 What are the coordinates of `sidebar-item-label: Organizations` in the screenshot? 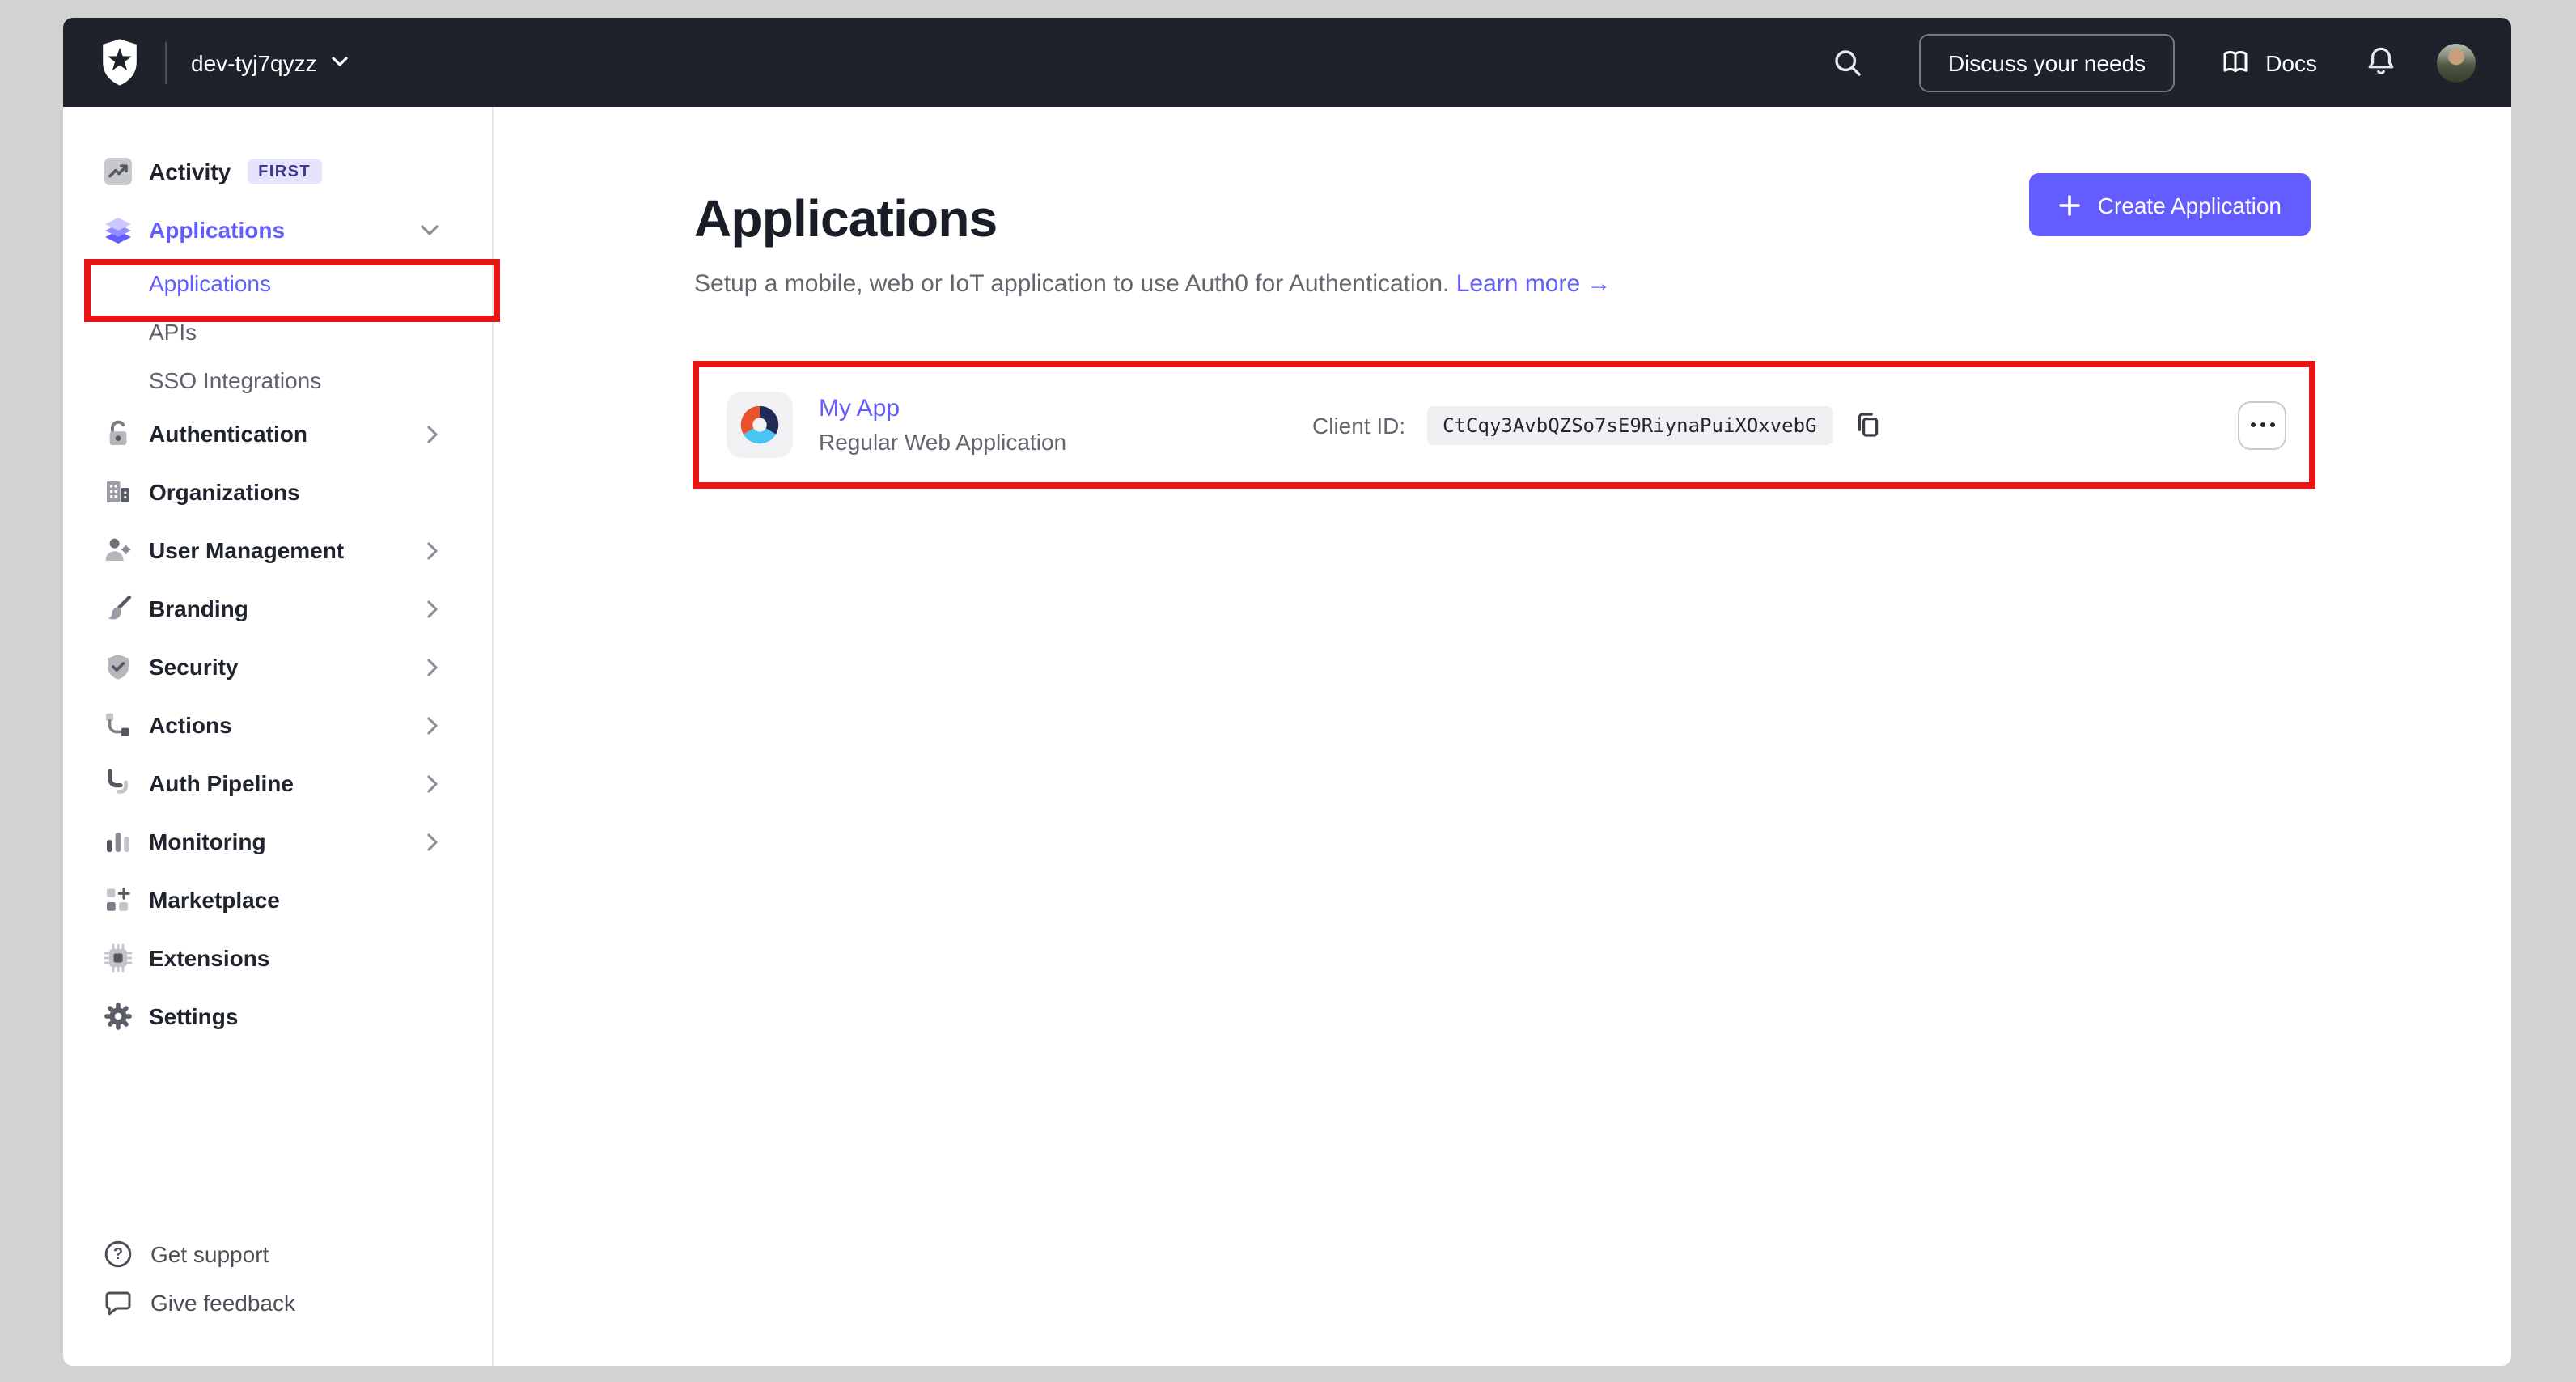 It's located at (224, 492).